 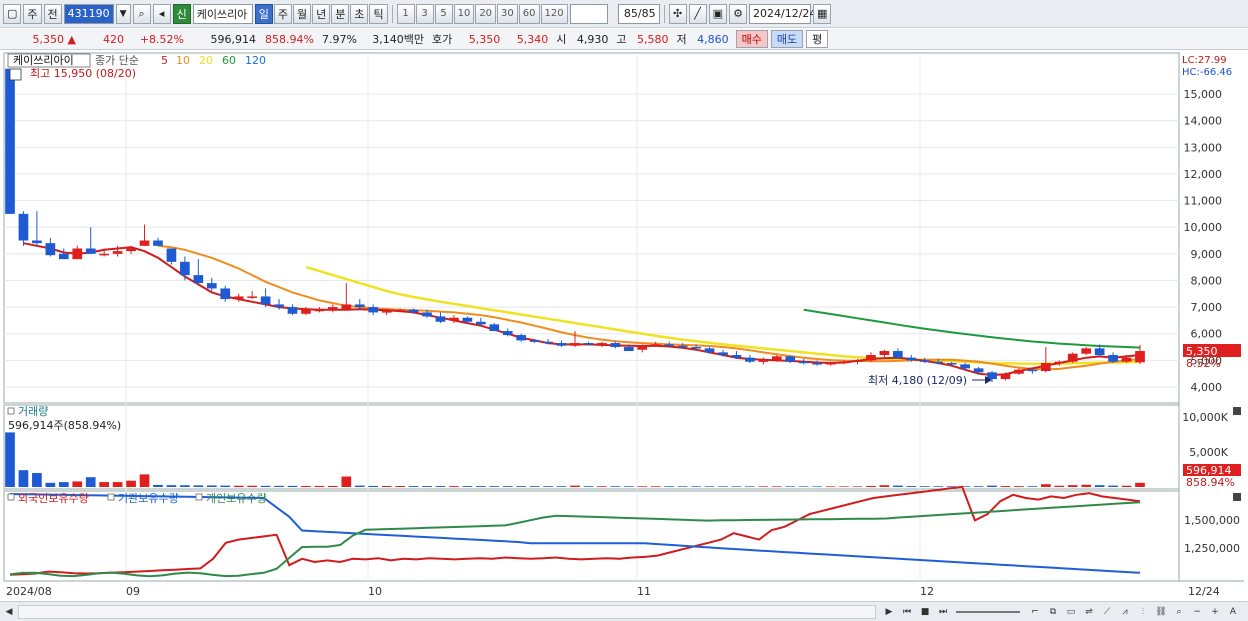 What do you see at coordinates (1089, 612) in the screenshot?
I see `compare-icon: ⇌` at bounding box center [1089, 612].